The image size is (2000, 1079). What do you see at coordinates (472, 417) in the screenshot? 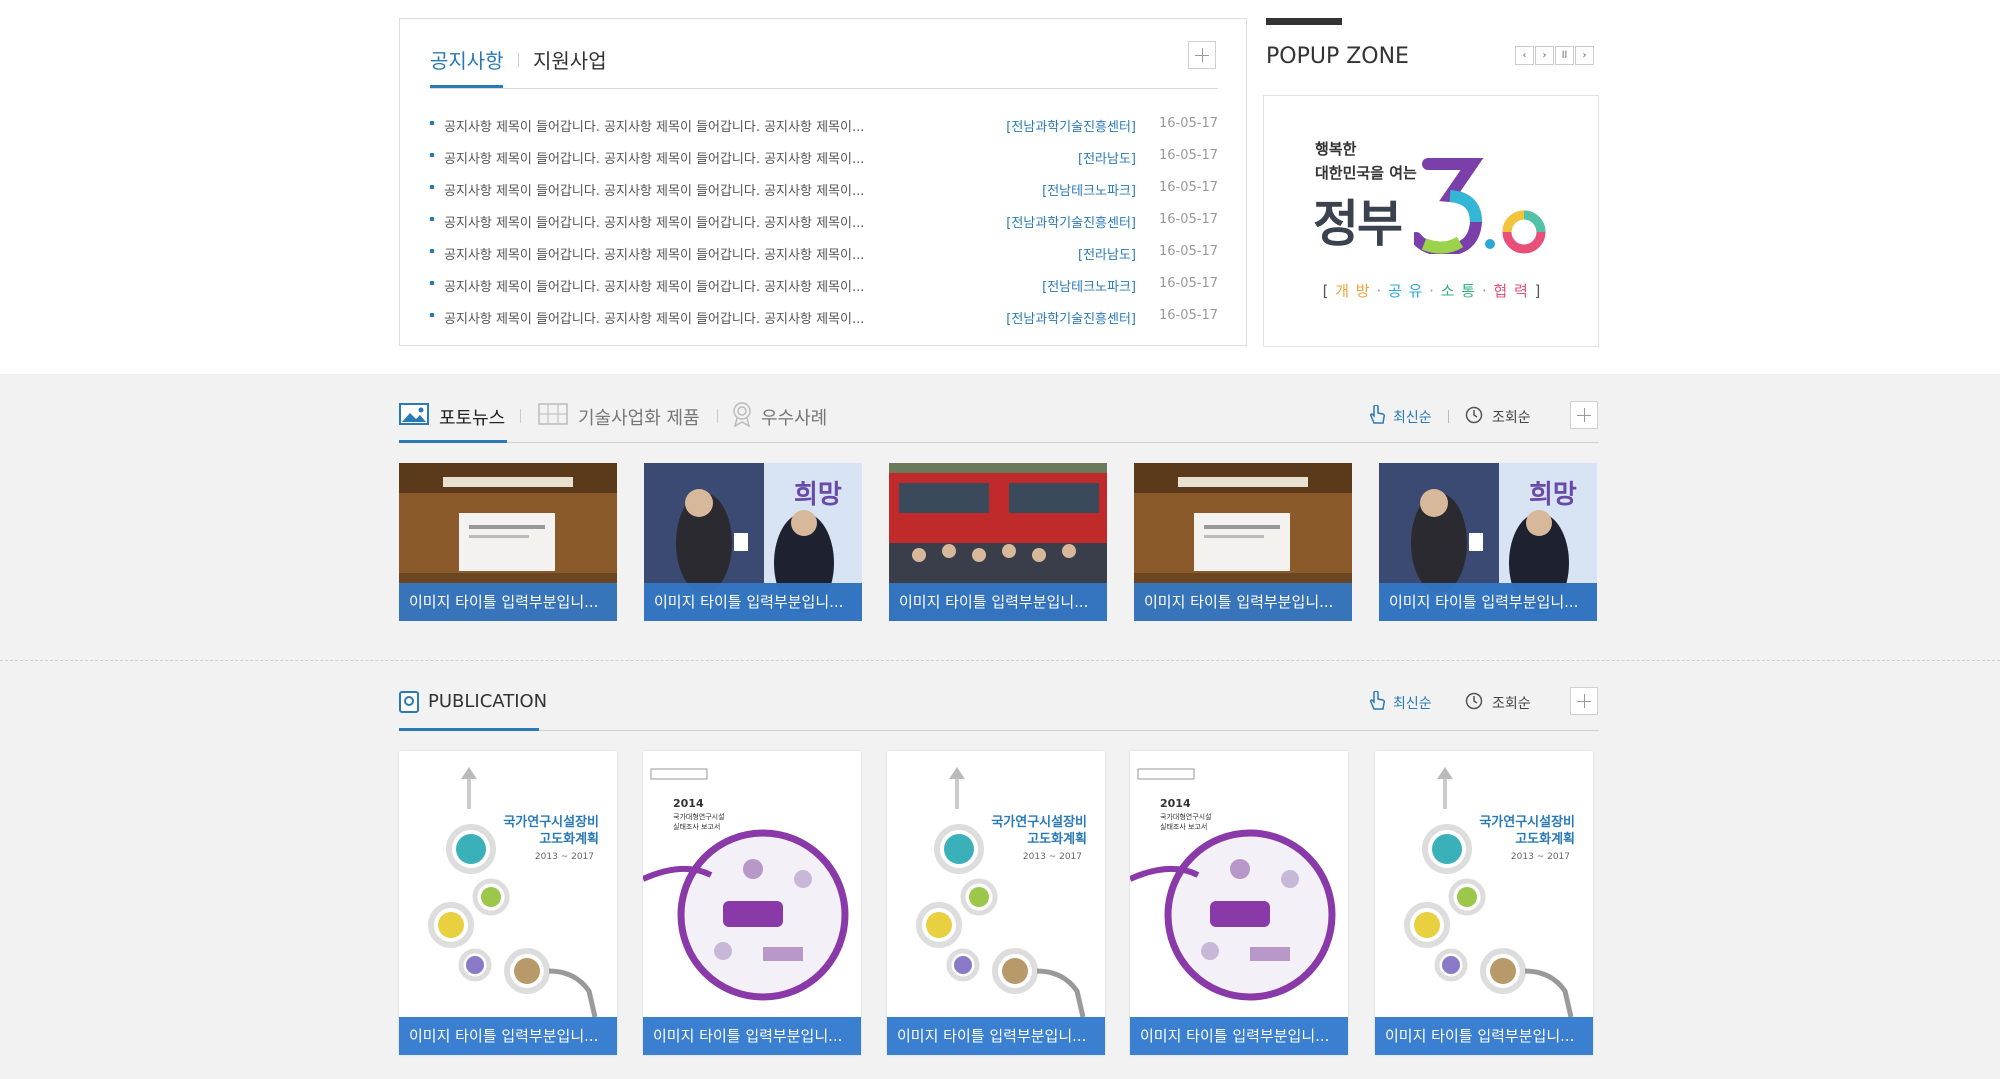
I see `tab-photo-news: 포토뉴스` at bounding box center [472, 417].